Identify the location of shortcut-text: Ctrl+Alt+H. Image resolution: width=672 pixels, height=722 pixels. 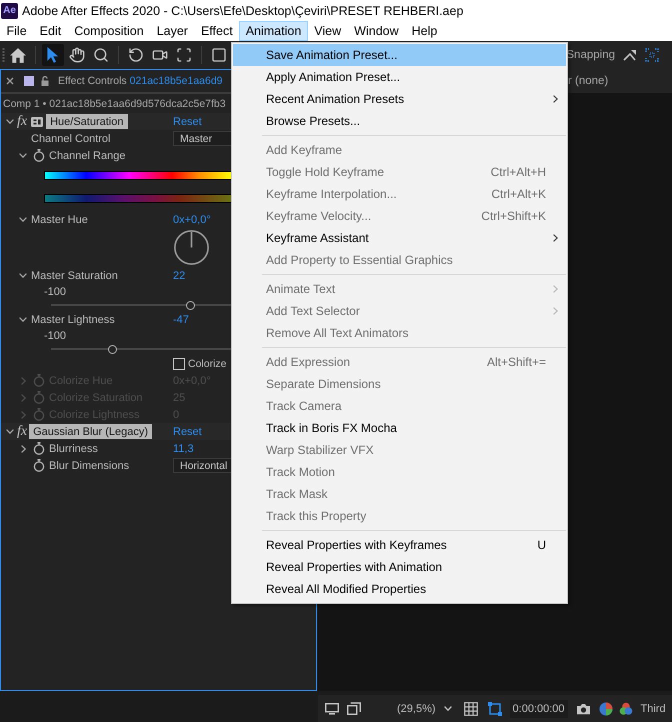
(518, 172).